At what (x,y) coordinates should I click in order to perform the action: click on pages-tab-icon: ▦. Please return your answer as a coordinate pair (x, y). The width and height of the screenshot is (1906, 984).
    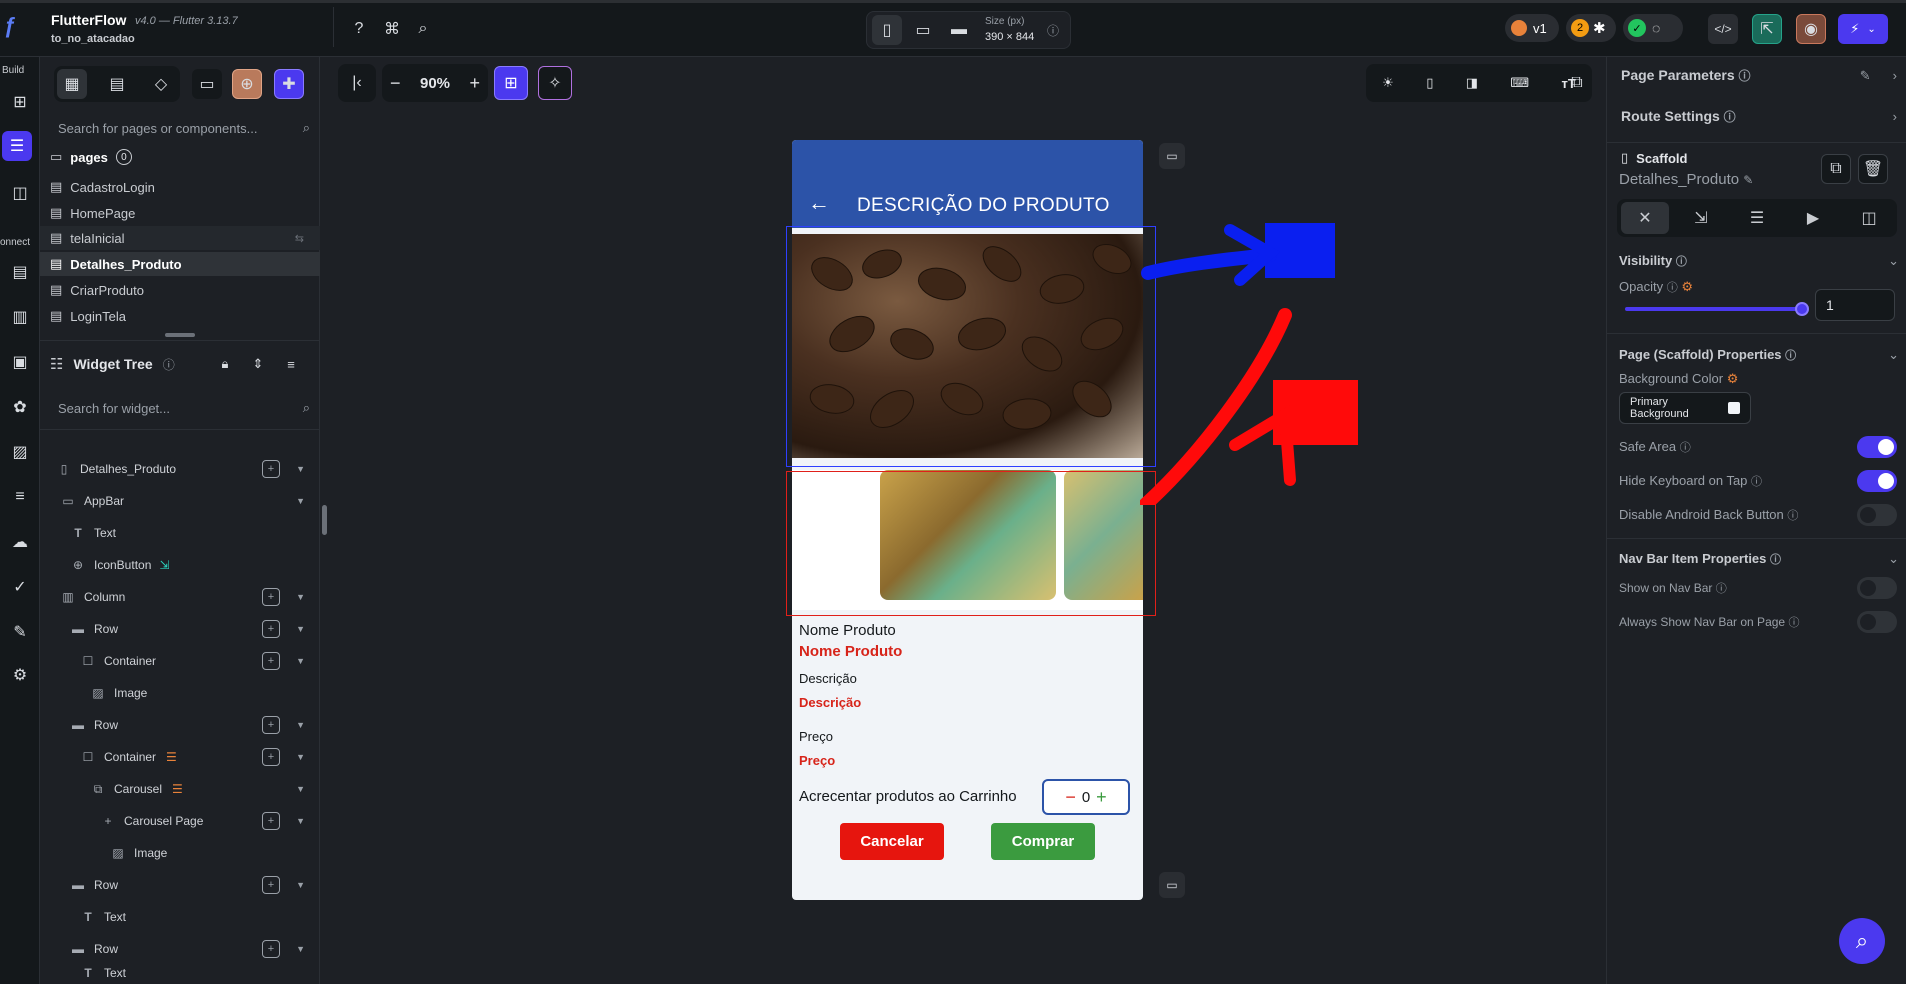
    Looking at the image, I should click on (72, 84).